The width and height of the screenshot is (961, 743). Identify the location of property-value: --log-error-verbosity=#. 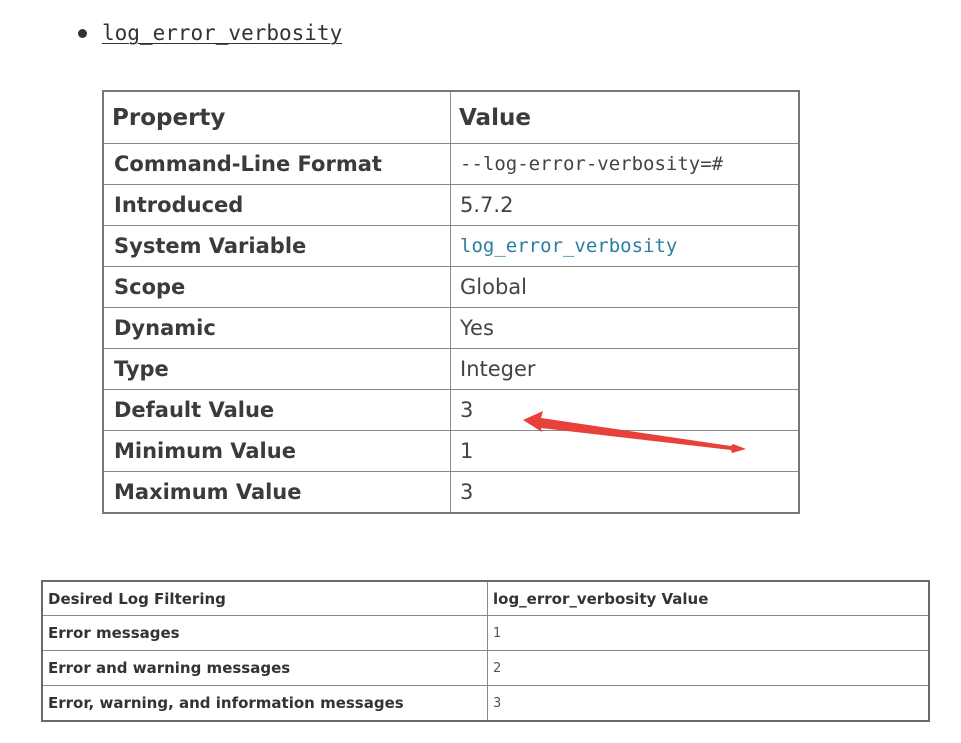
(625, 164).